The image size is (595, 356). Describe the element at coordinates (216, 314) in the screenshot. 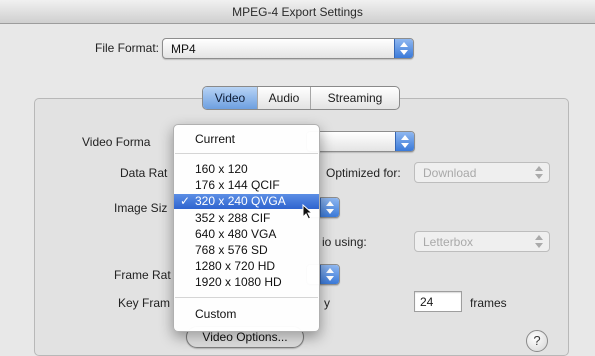

I see `menu-item-label: Custom` at that location.